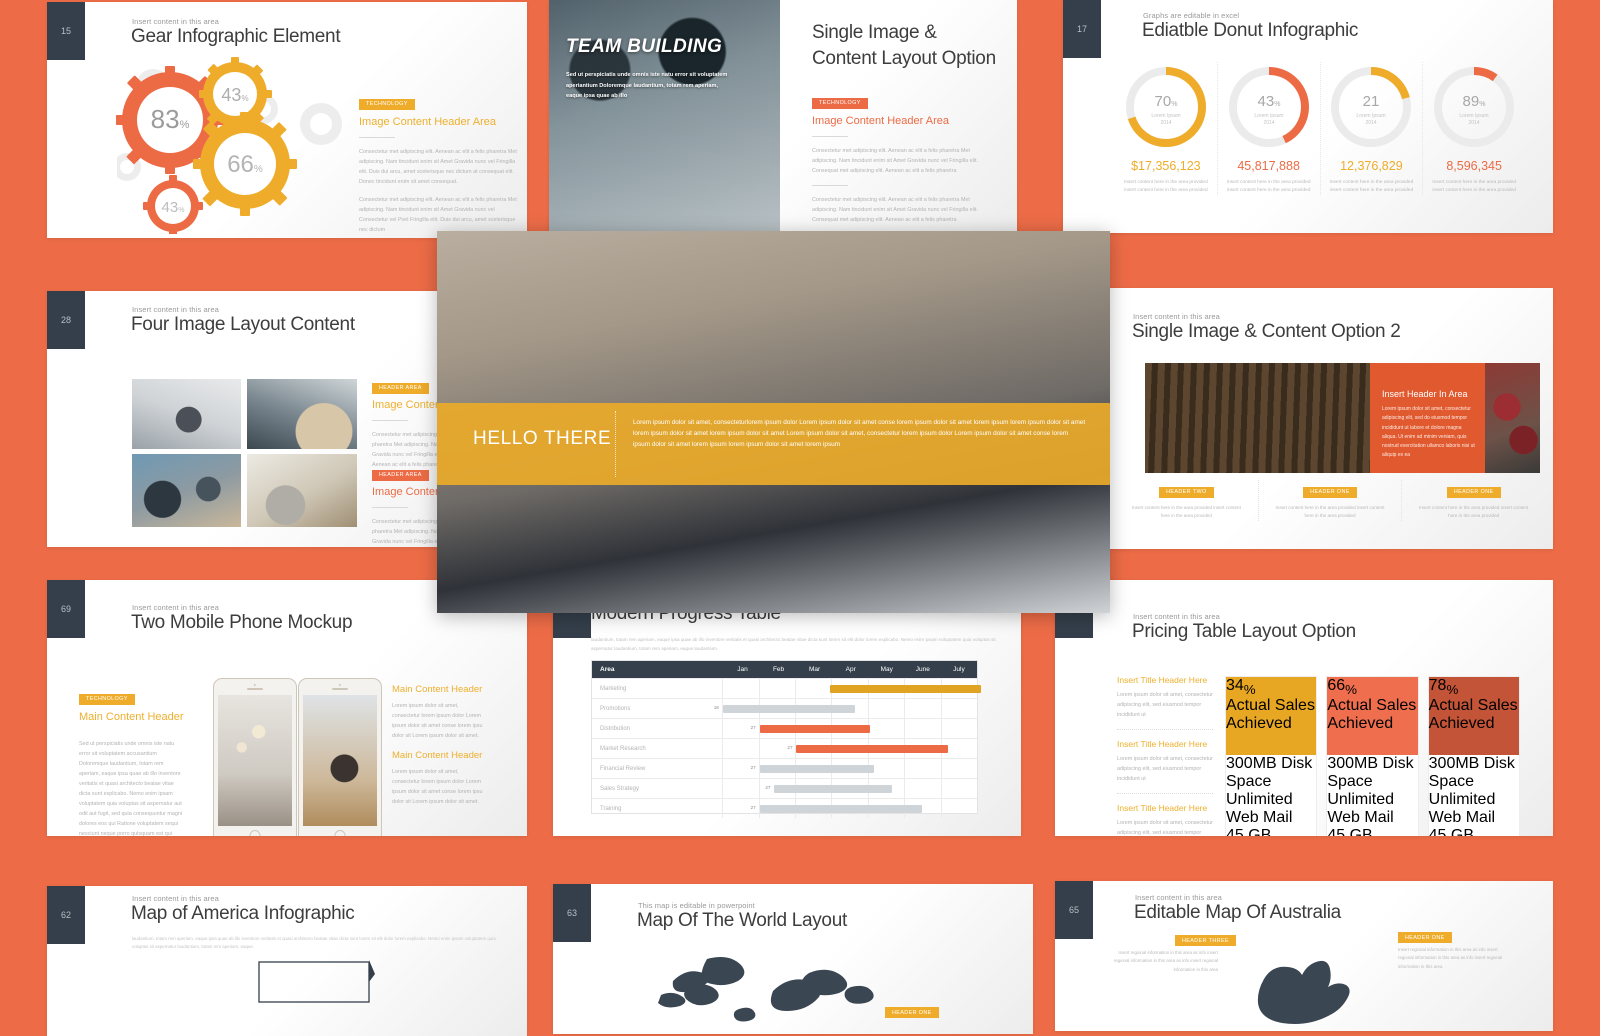 The width and height of the screenshot is (1600, 1036). I want to click on svg-text: 21, so click(1371, 101).